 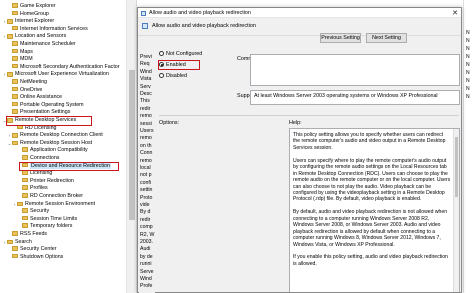 What do you see at coordinates (145, 219) in the screenshot?
I see `clipped-text: redir` at bounding box center [145, 219].